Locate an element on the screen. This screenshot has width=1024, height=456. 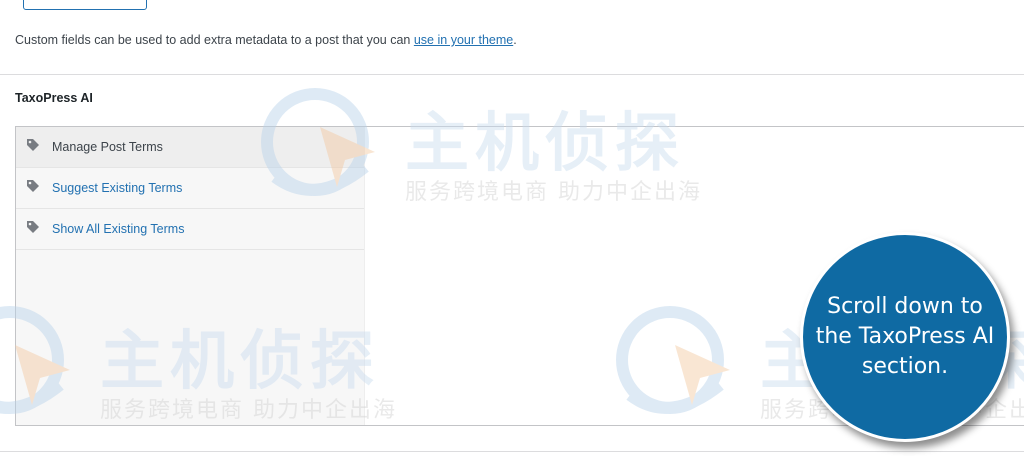
nav-item-label: Manage Post Terms is located at coordinates (107, 147).